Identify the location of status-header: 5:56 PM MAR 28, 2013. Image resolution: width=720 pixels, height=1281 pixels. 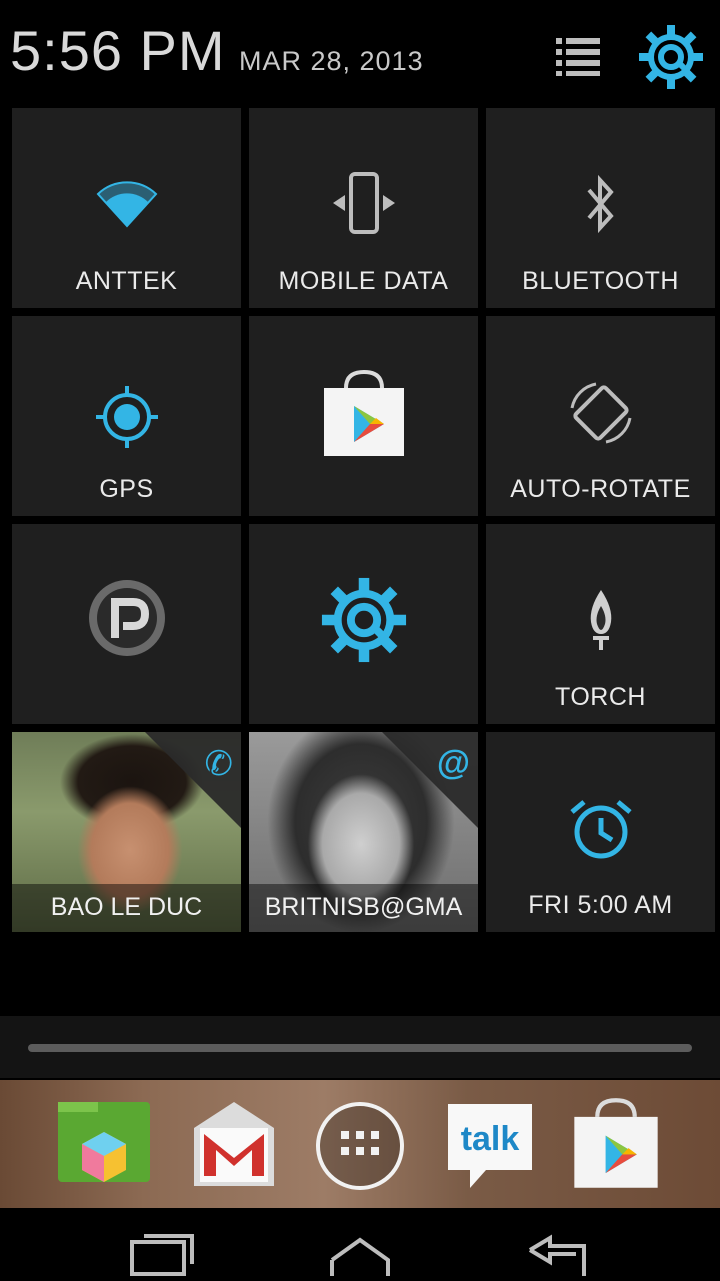
(360, 52).